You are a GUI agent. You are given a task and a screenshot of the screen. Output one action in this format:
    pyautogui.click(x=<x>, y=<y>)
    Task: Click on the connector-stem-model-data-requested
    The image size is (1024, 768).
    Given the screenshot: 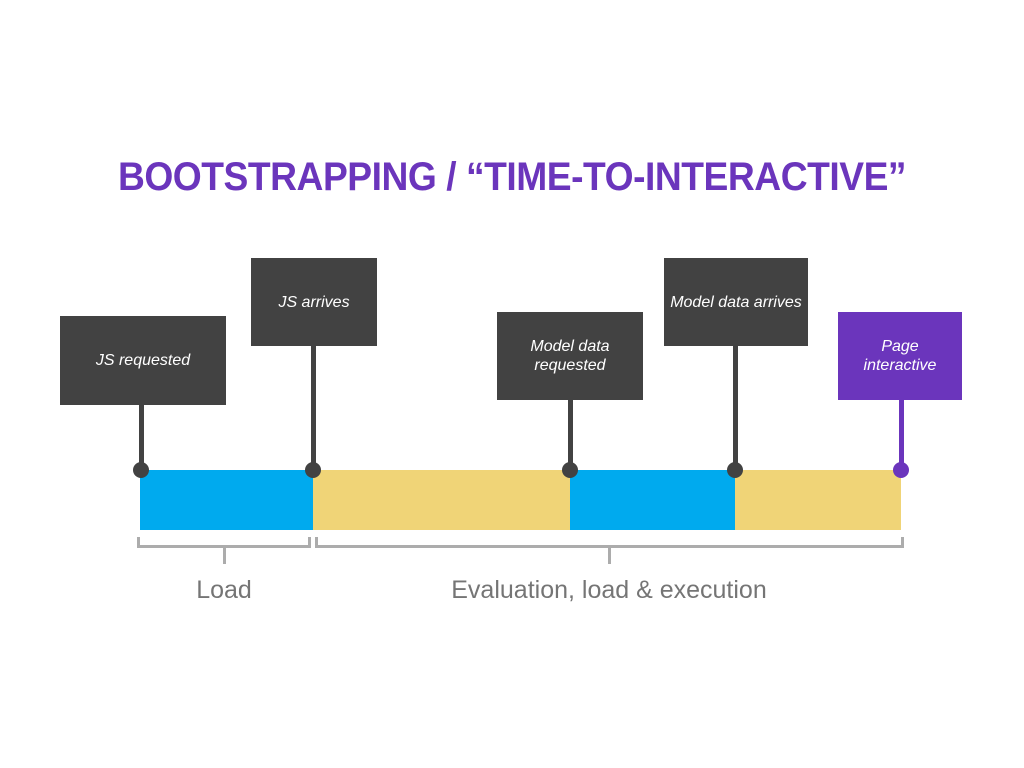 What is the action you would take?
    pyautogui.click(x=570, y=433)
    